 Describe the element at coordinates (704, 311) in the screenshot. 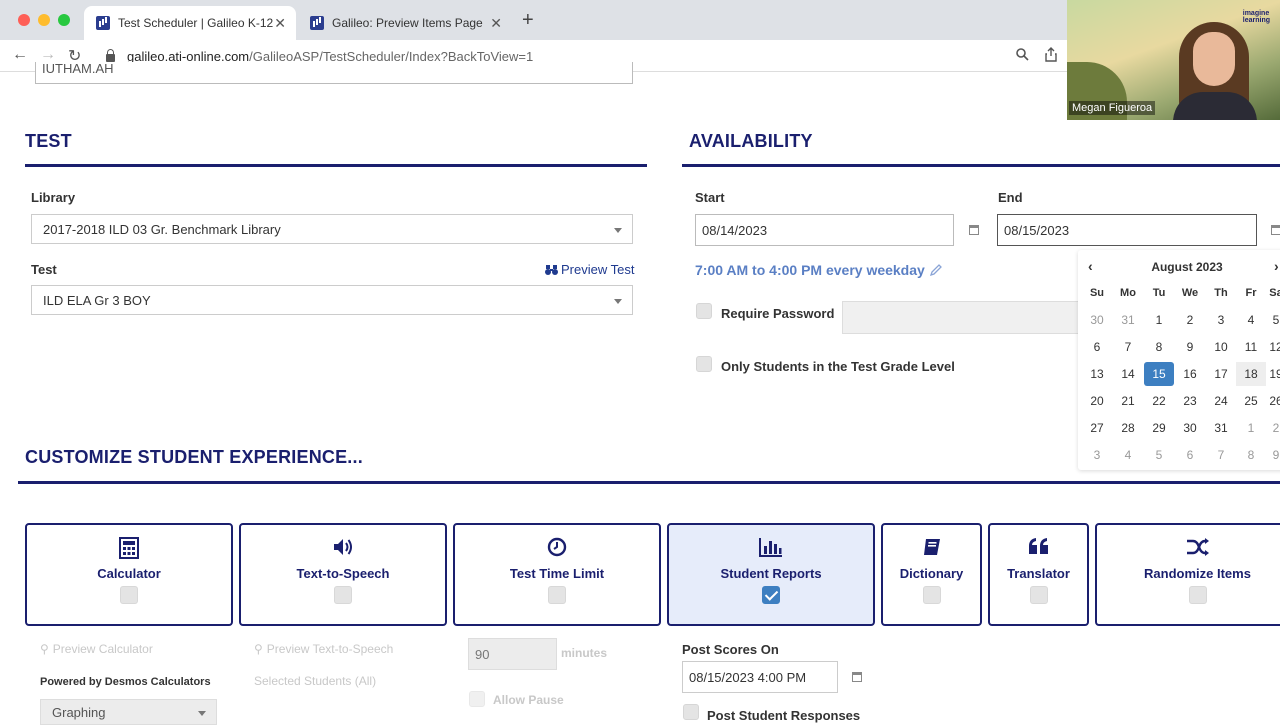

I see `require-password-checkbox` at that location.